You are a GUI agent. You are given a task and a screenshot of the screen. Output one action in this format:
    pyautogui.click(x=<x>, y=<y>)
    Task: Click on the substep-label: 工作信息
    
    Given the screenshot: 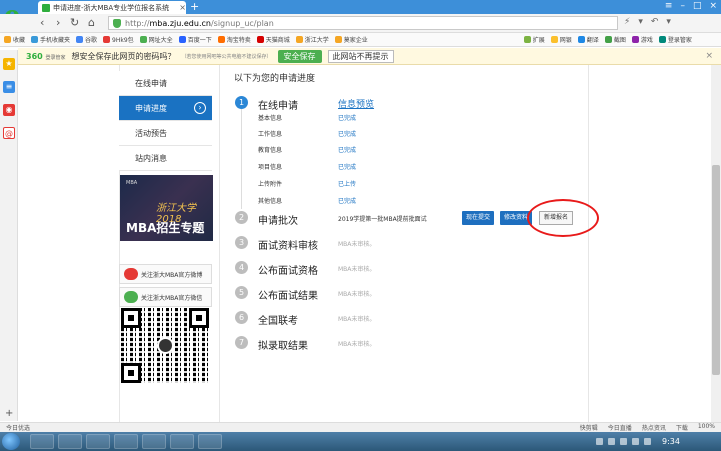 What is the action you would take?
    pyautogui.click(x=270, y=134)
    